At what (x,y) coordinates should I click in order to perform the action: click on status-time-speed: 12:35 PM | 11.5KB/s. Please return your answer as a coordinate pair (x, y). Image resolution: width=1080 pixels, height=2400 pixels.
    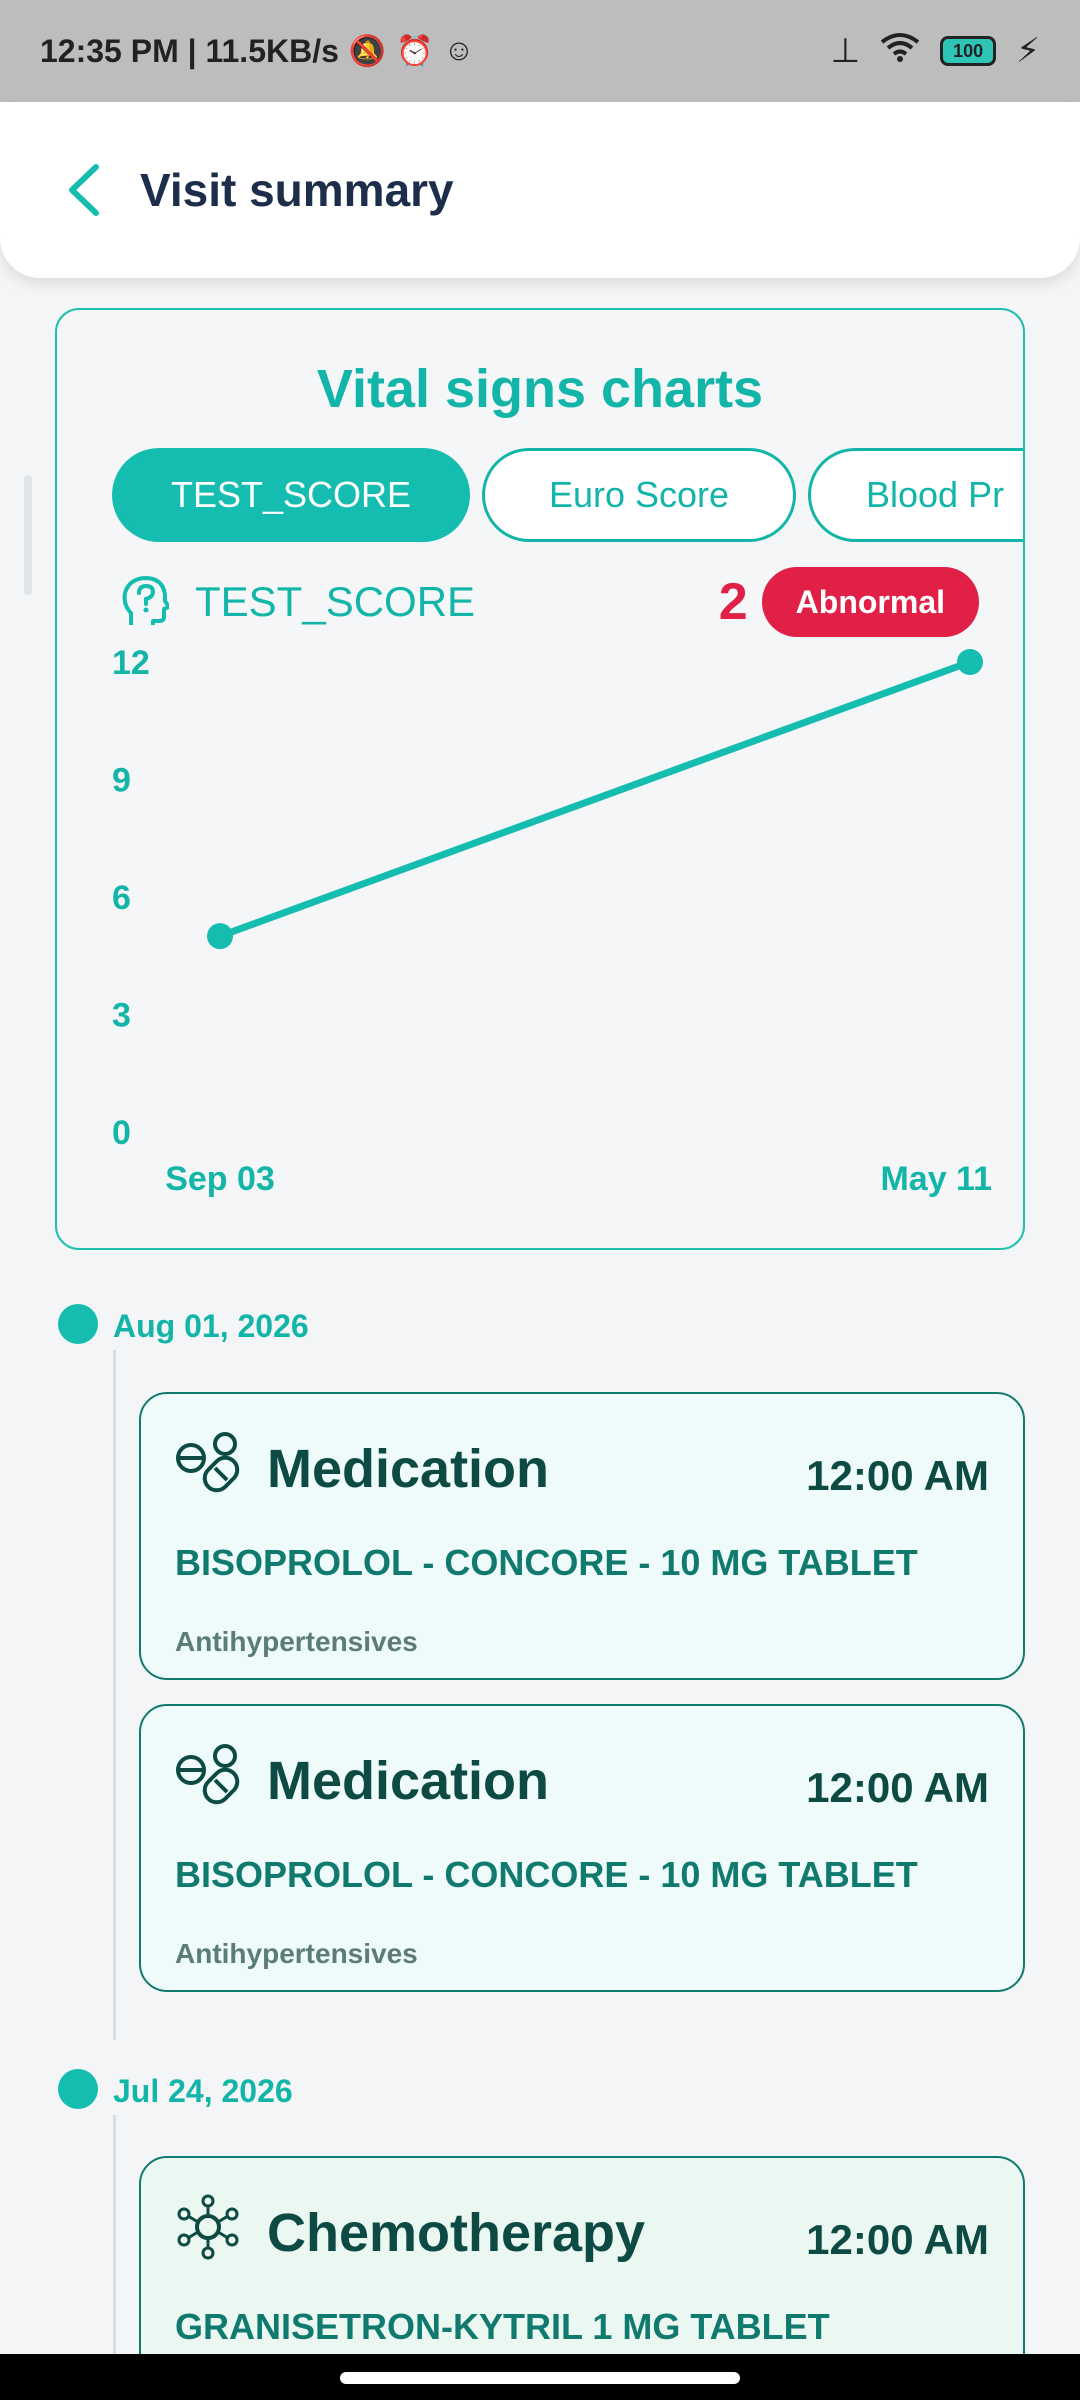
    Looking at the image, I should click on (189, 50).